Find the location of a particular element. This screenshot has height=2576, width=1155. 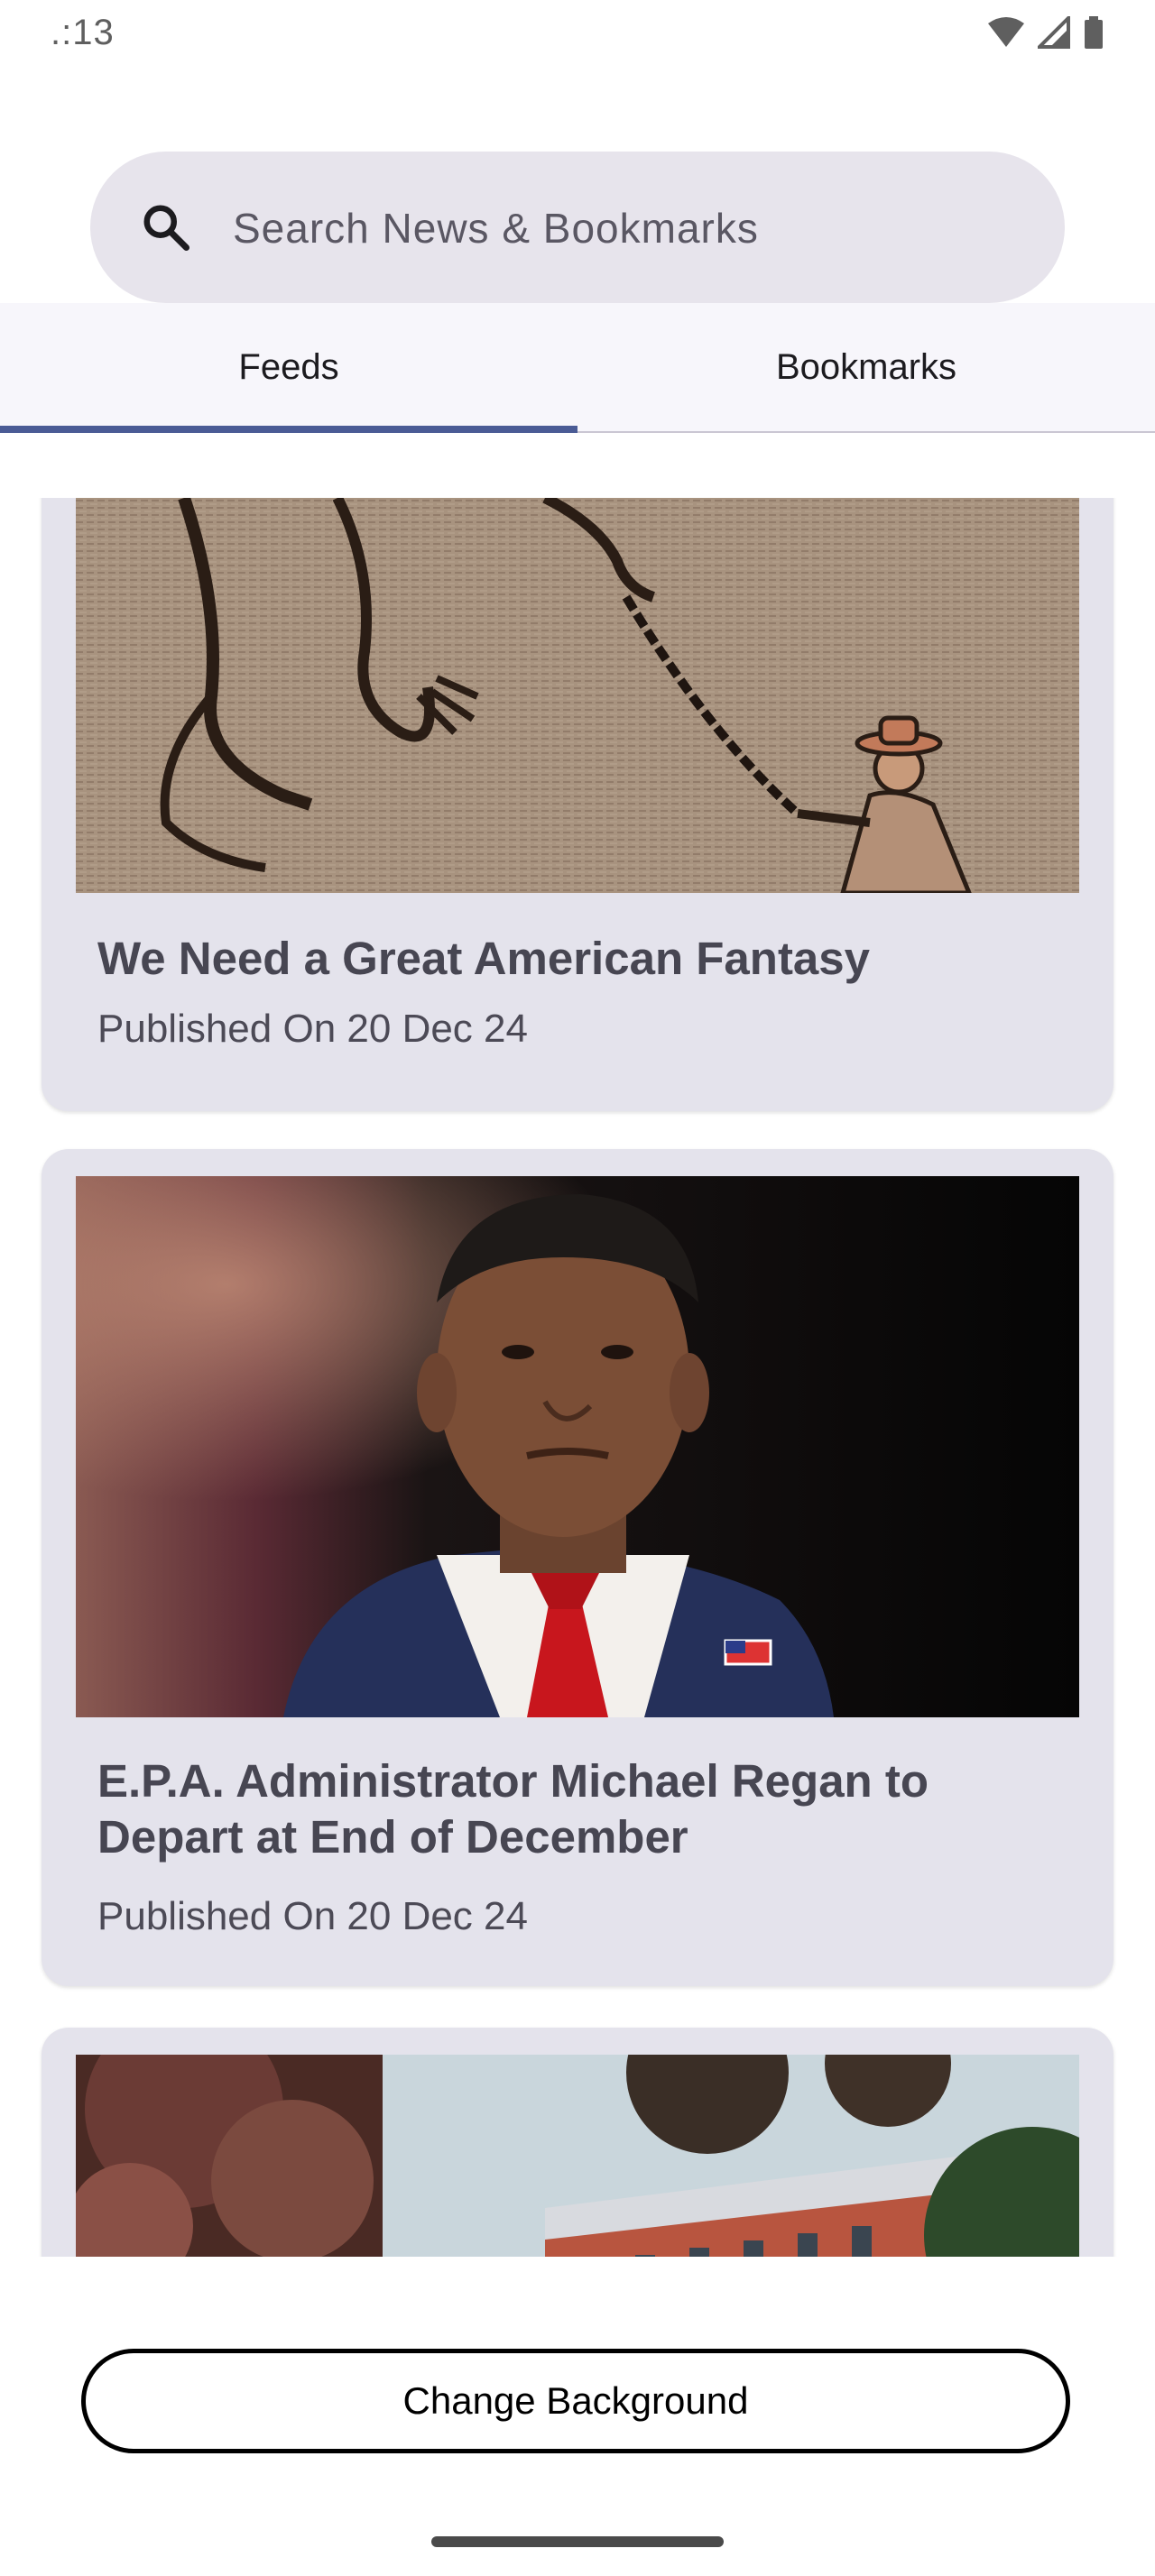

battery-icon is located at coordinates (1094, 32).